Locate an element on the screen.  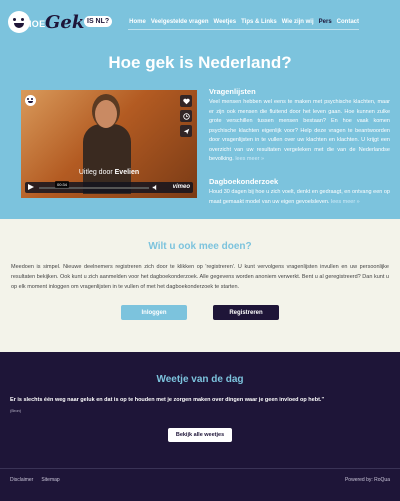
footer-link-sitemap: Sitemap is located at coordinates (50, 480).